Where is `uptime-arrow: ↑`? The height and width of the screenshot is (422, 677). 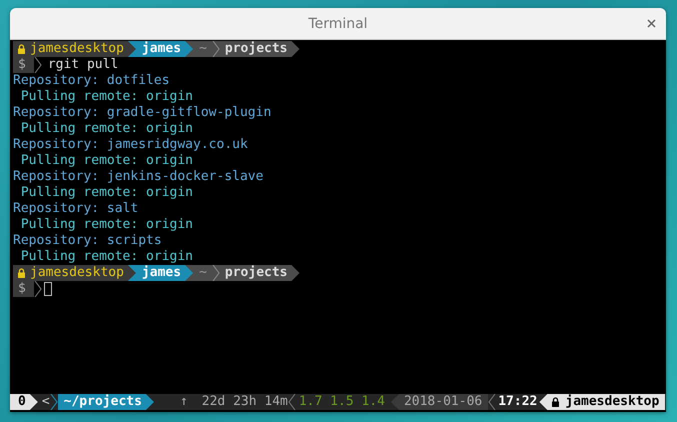
uptime-arrow: ↑ is located at coordinates (184, 402).